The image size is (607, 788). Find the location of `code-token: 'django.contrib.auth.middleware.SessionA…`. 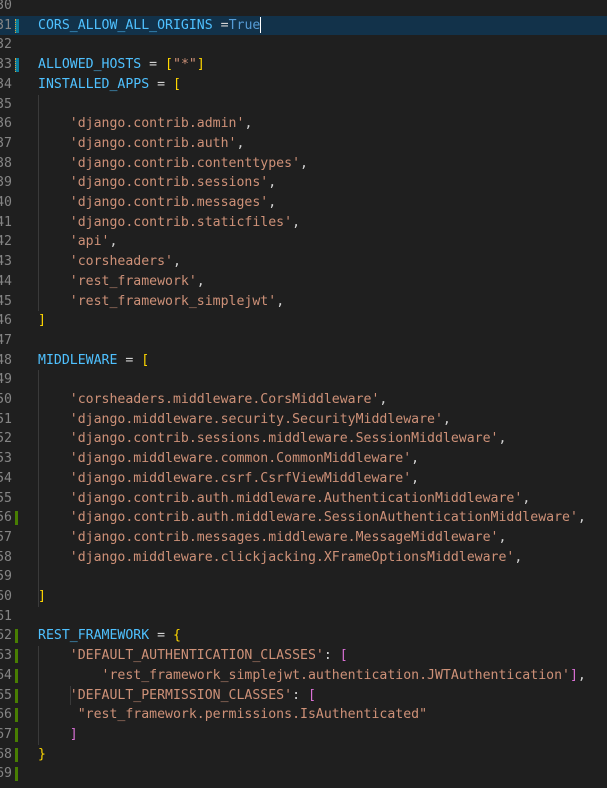

code-token: 'django.contrib.auth.middleware.SessionA… is located at coordinates (308, 518).